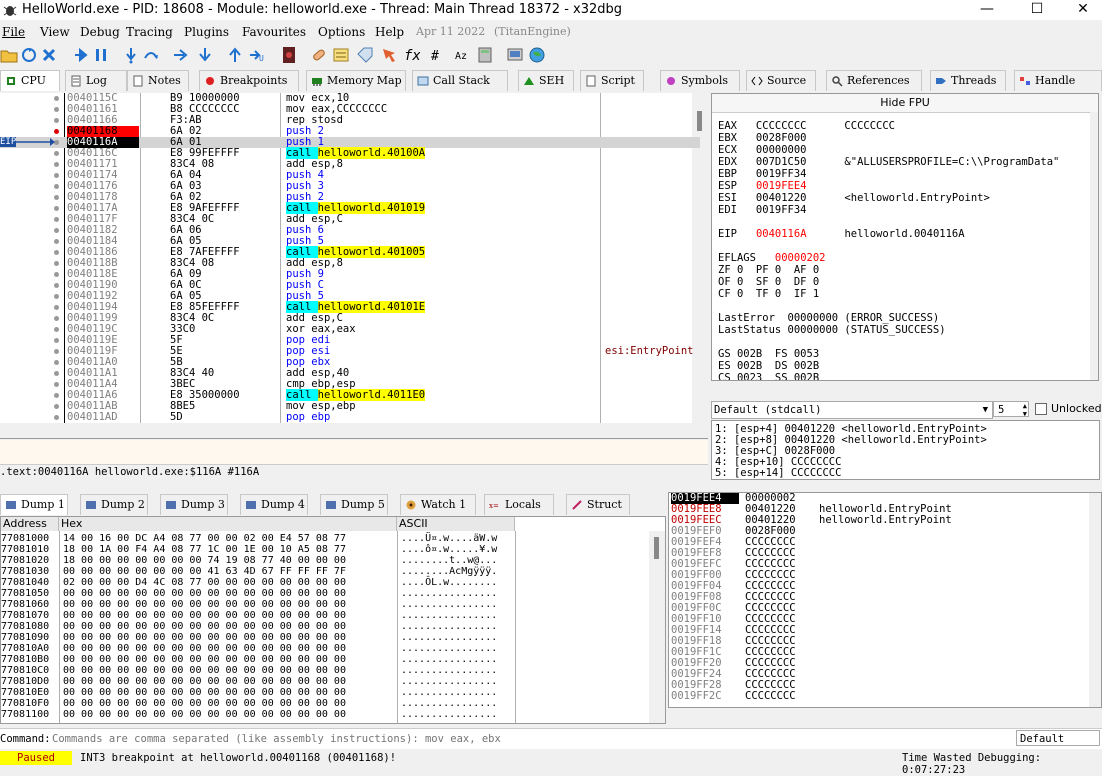 The width and height of the screenshot is (1102, 776). I want to click on register-line: EAX CCCCCCCC CCCCCCCC, so click(806, 126).